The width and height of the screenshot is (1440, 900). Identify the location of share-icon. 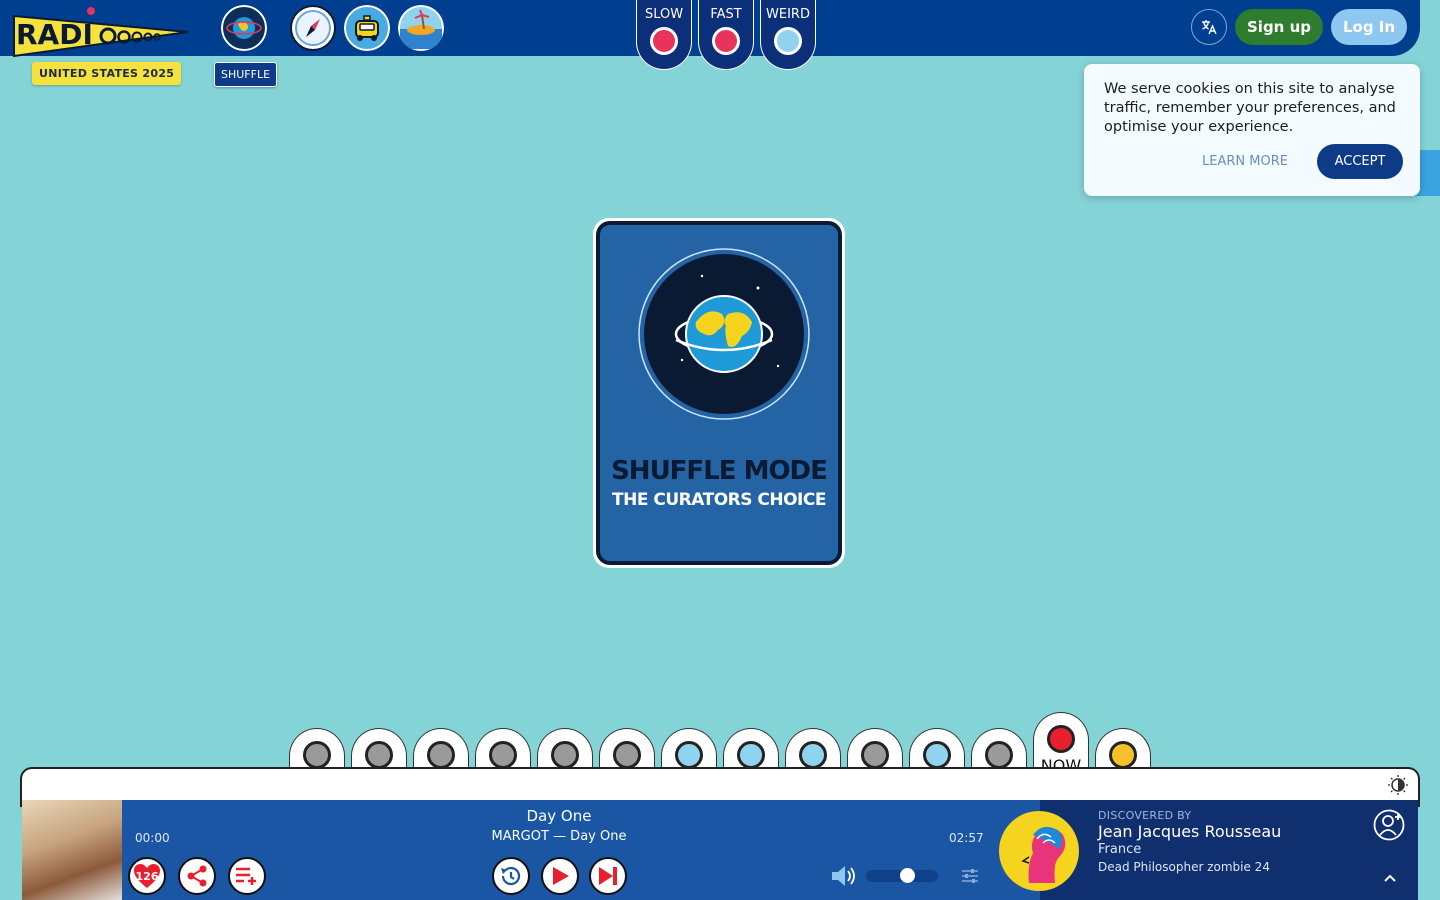
(197, 876).